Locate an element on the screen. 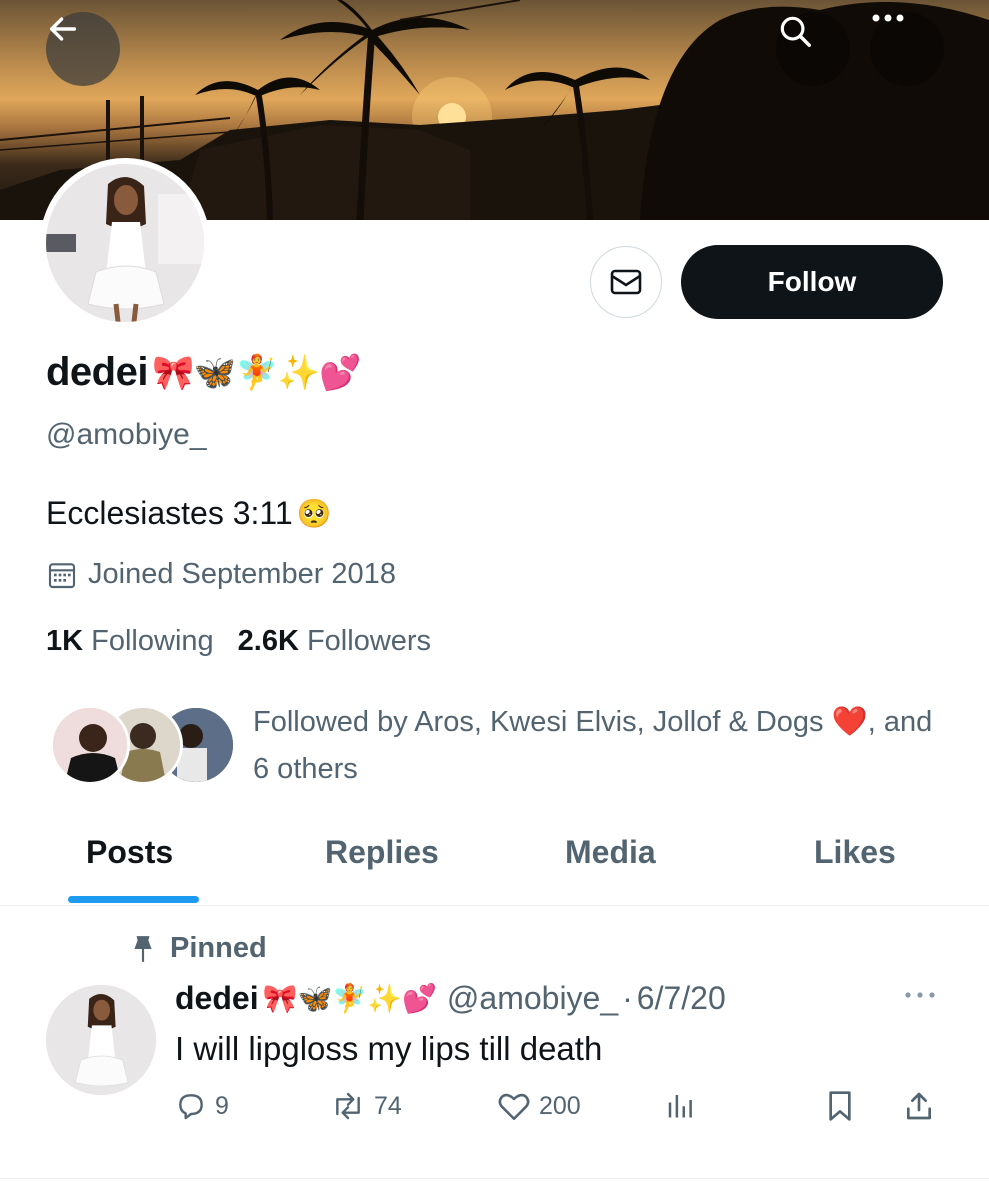  followed-by-avatars is located at coordinates (143, 746).